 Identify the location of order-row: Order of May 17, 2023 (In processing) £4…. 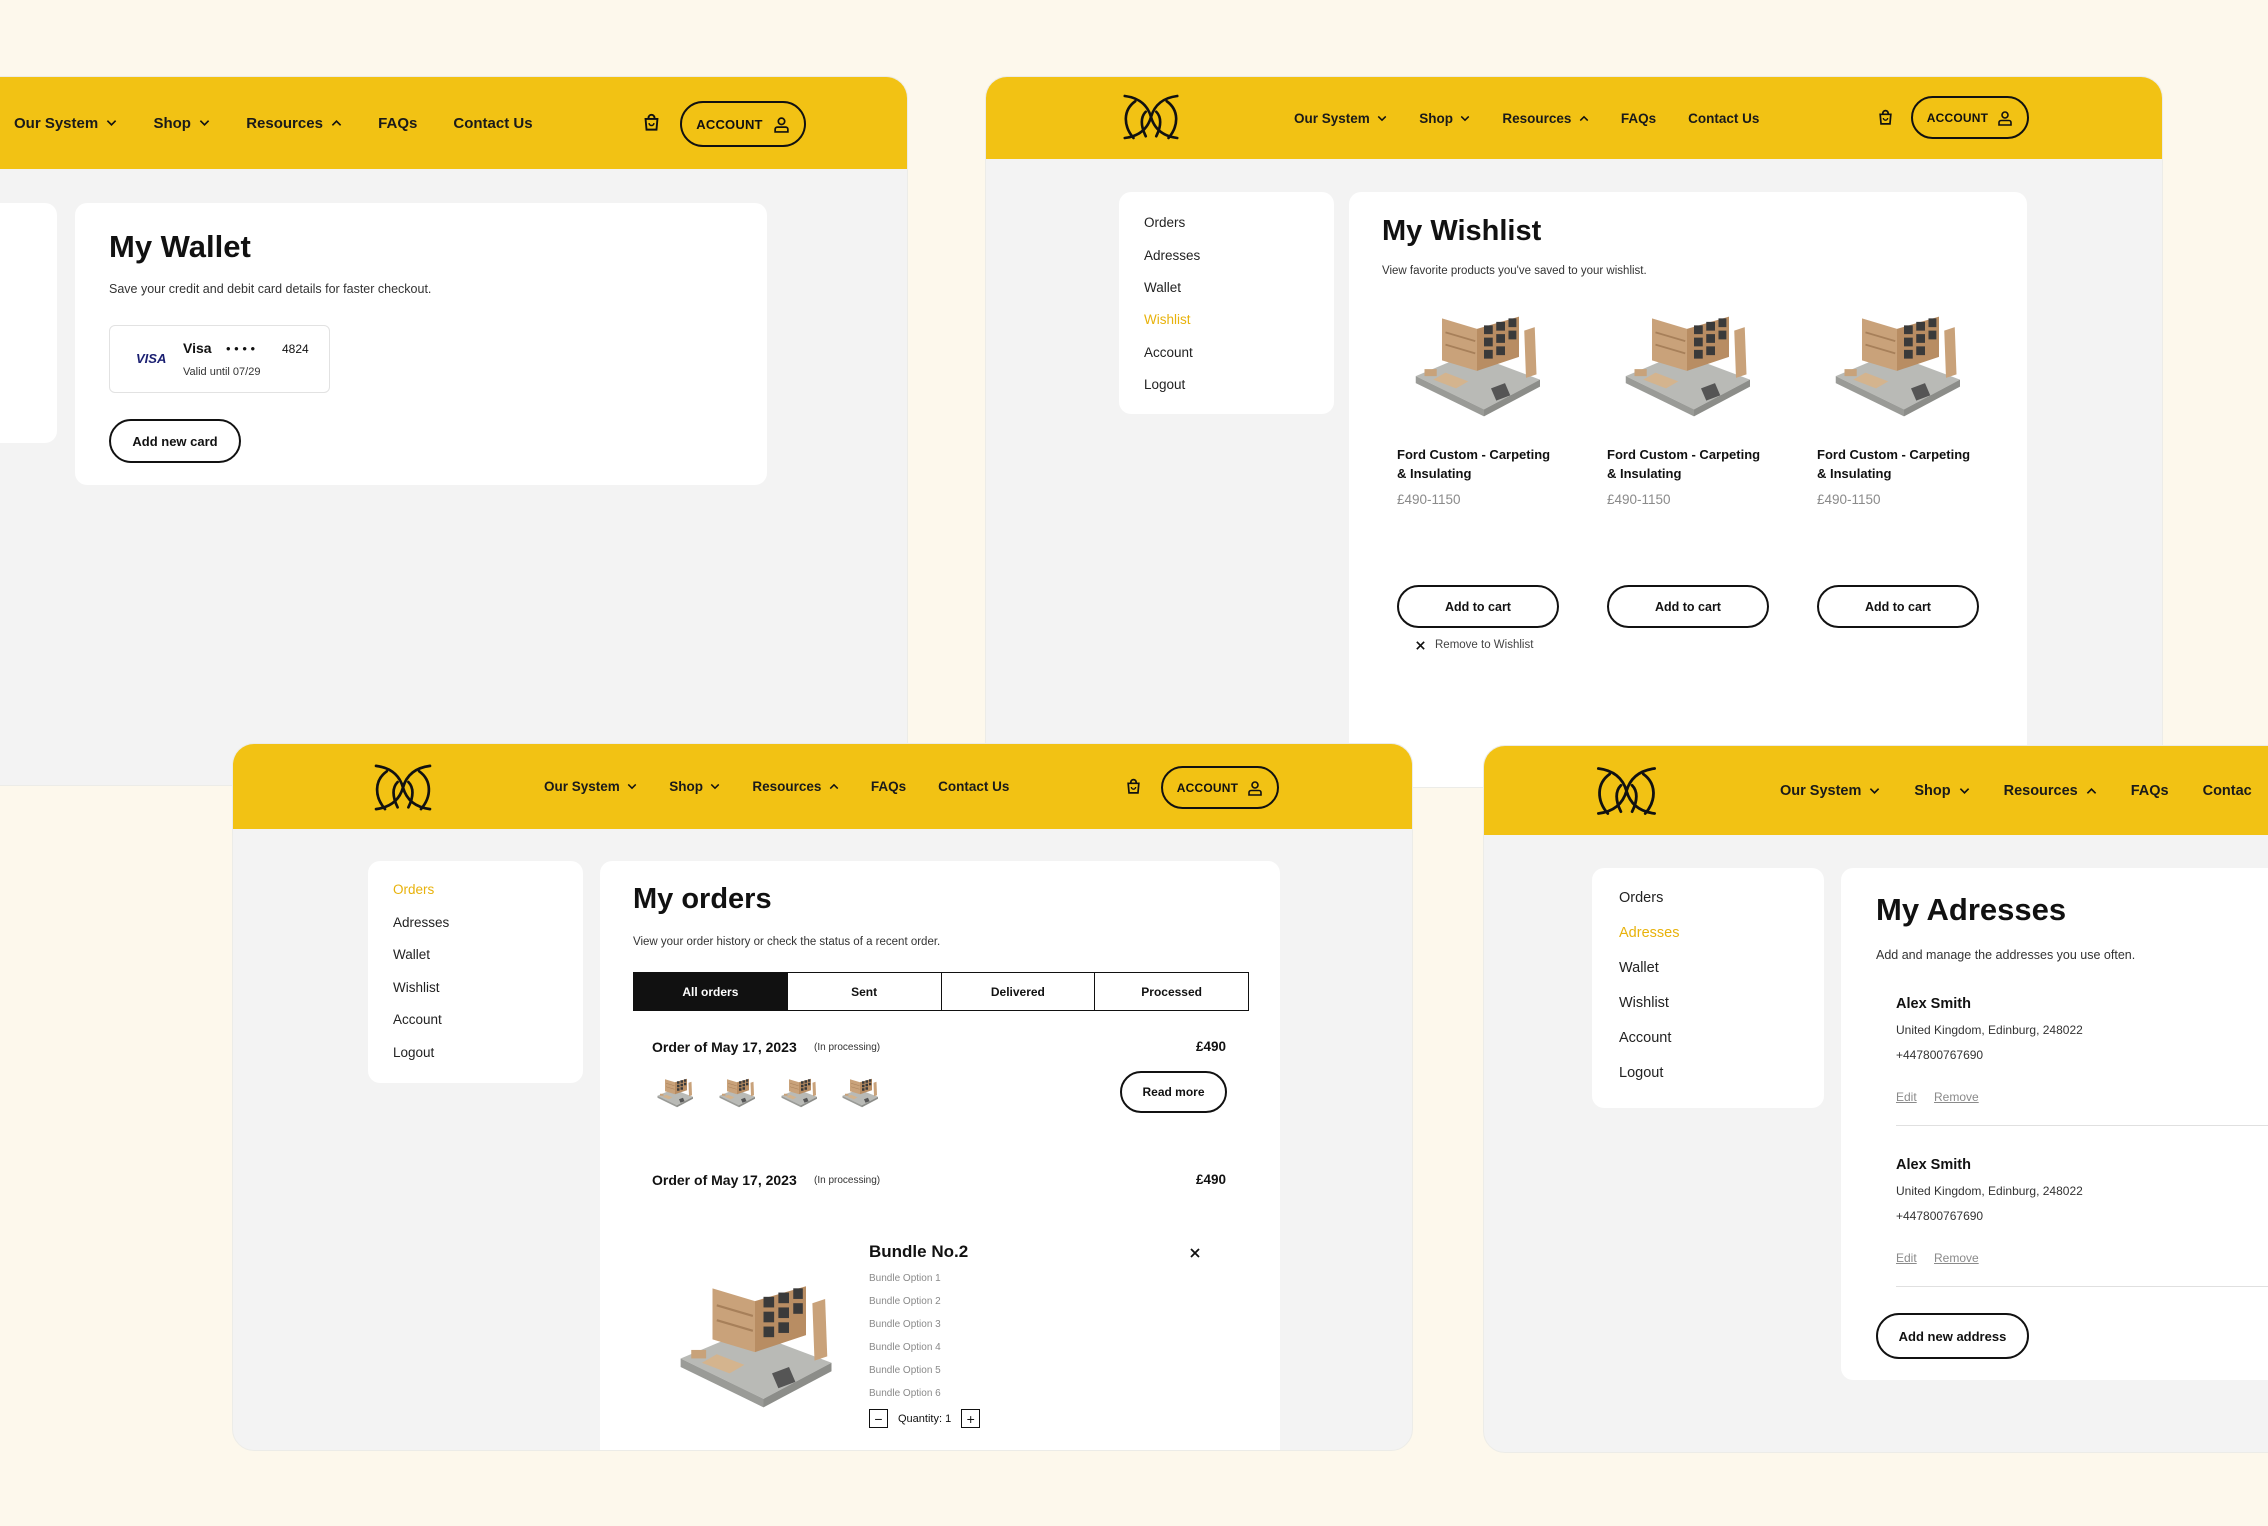
(940, 1187).